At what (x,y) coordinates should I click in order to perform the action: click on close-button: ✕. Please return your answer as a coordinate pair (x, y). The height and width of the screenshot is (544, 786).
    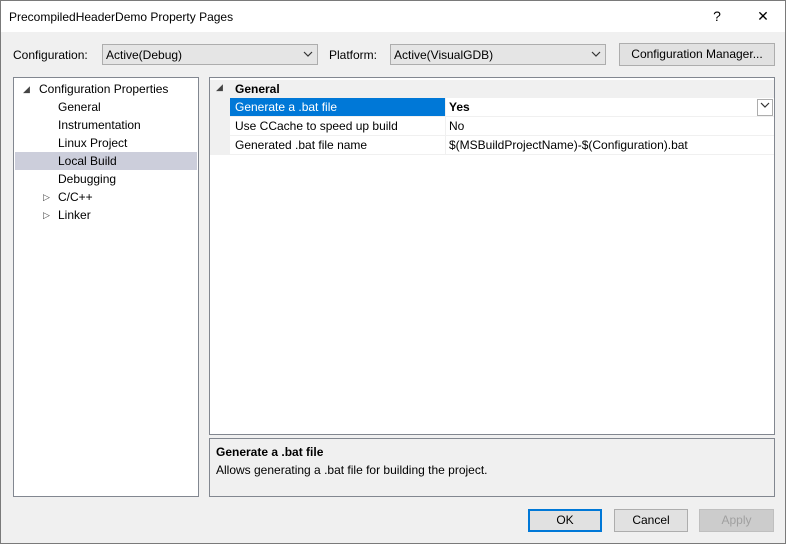
    Looking at the image, I should click on (763, 16).